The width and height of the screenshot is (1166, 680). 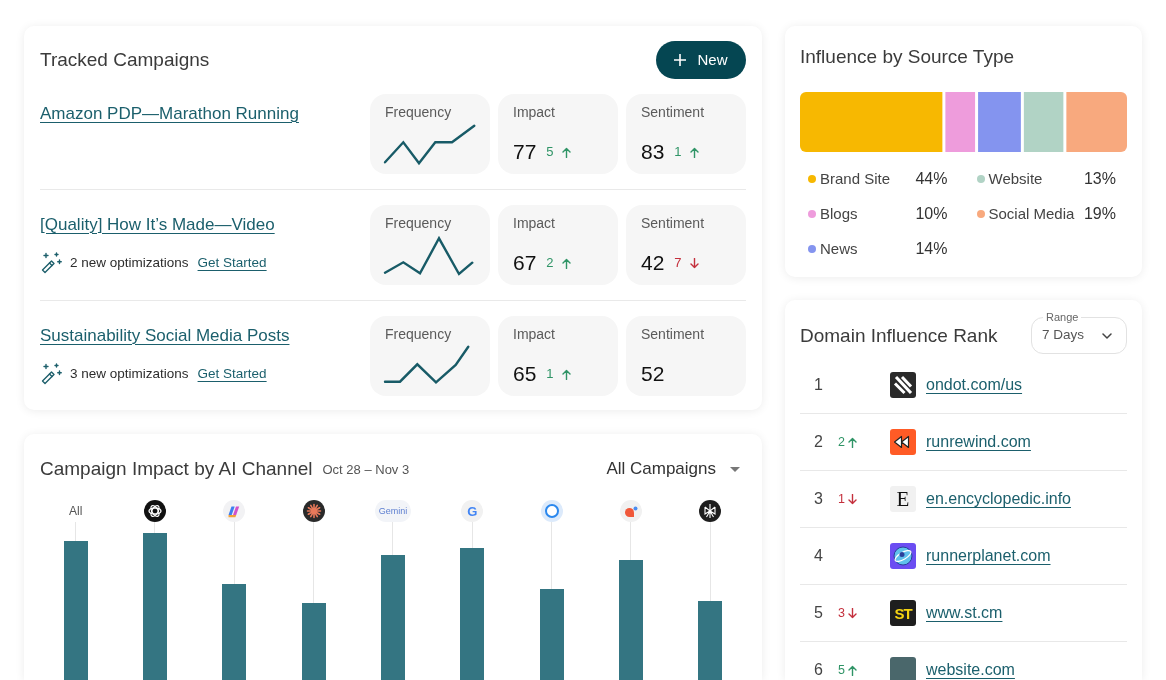 What do you see at coordinates (839, 213) in the screenshot?
I see `legend-label: Blogs` at bounding box center [839, 213].